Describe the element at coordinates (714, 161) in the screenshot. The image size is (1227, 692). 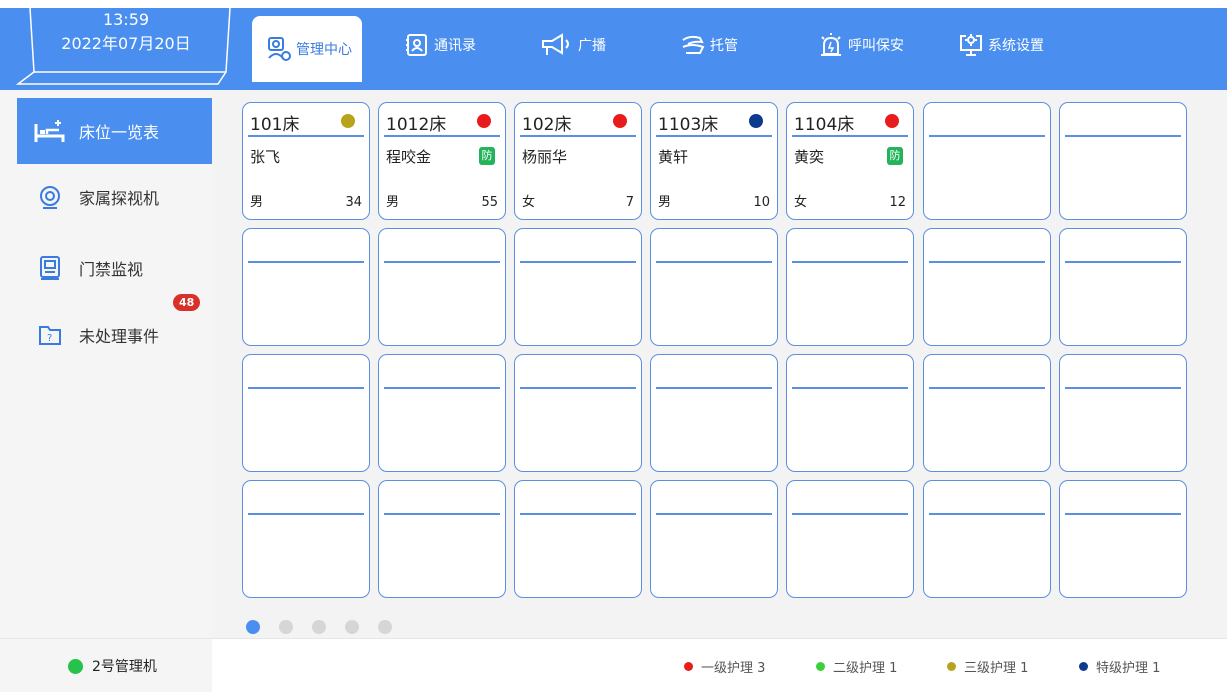
I see `bed-card: 1103床黄轩男 10` at that location.